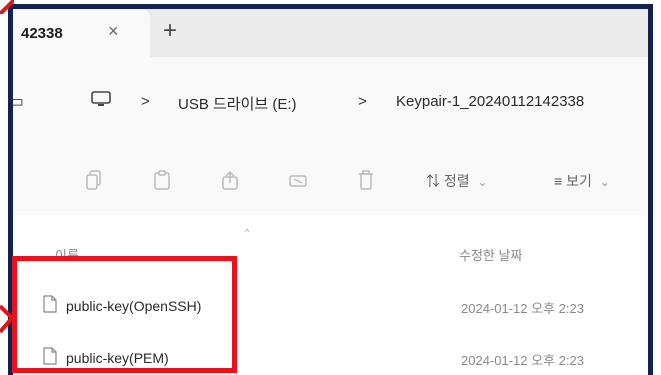 The image size is (661, 375). Describe the element at coordinates (433, 181) in the screenshot. I see `sort-icon: ⇅` at that location.